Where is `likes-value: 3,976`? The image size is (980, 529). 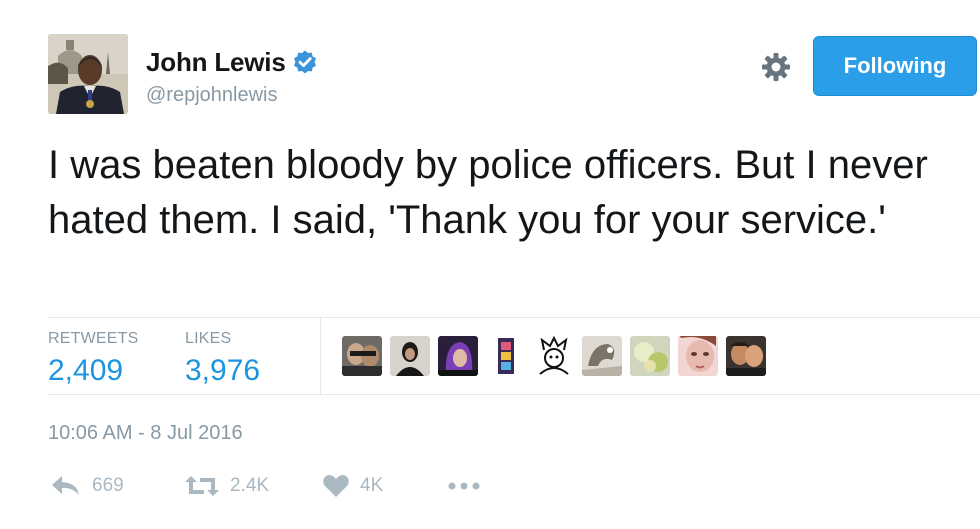 likes-value: 3,976 is located at coordinates (222, 371).